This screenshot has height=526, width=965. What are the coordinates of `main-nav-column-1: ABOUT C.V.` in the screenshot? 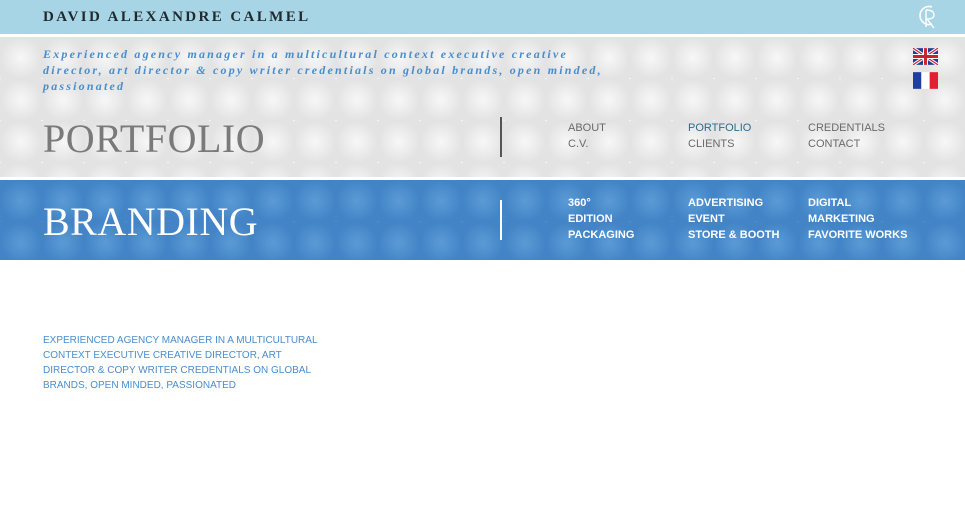 It's located at (587, 136).